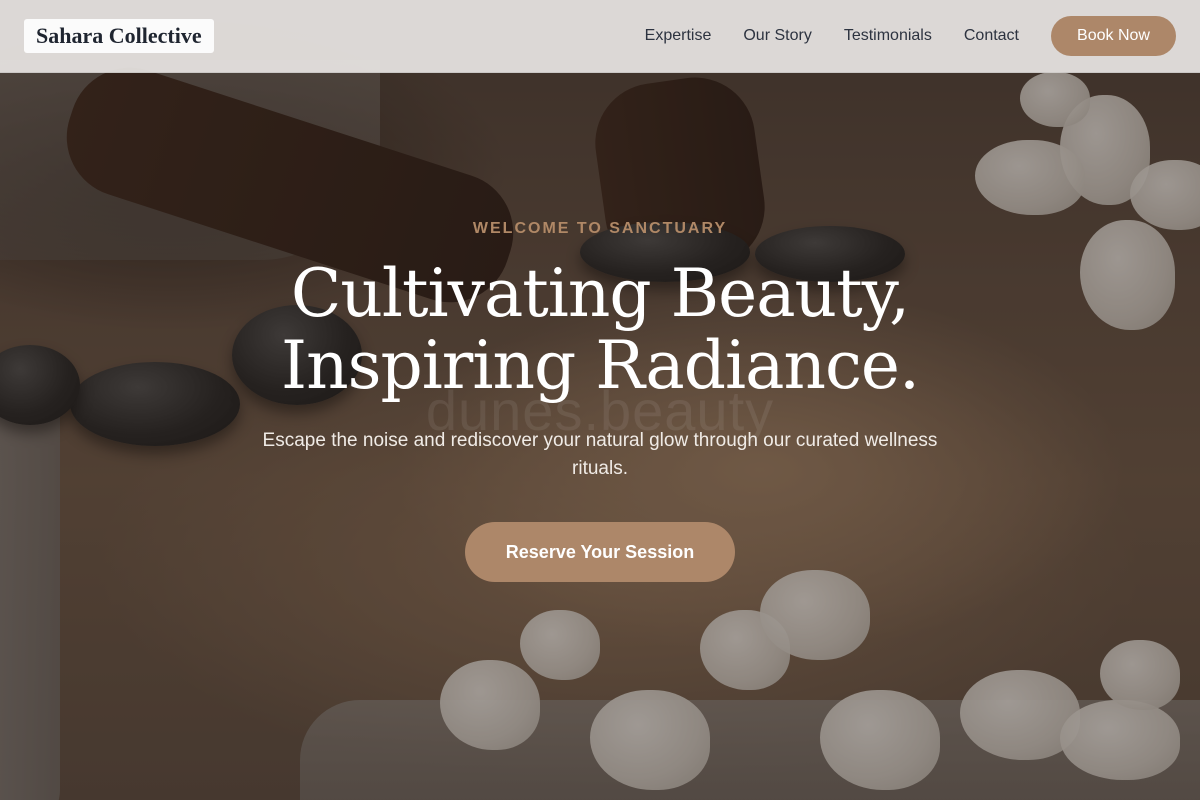  I want to click on book-now-button: Book Now, so click(1113, 36).